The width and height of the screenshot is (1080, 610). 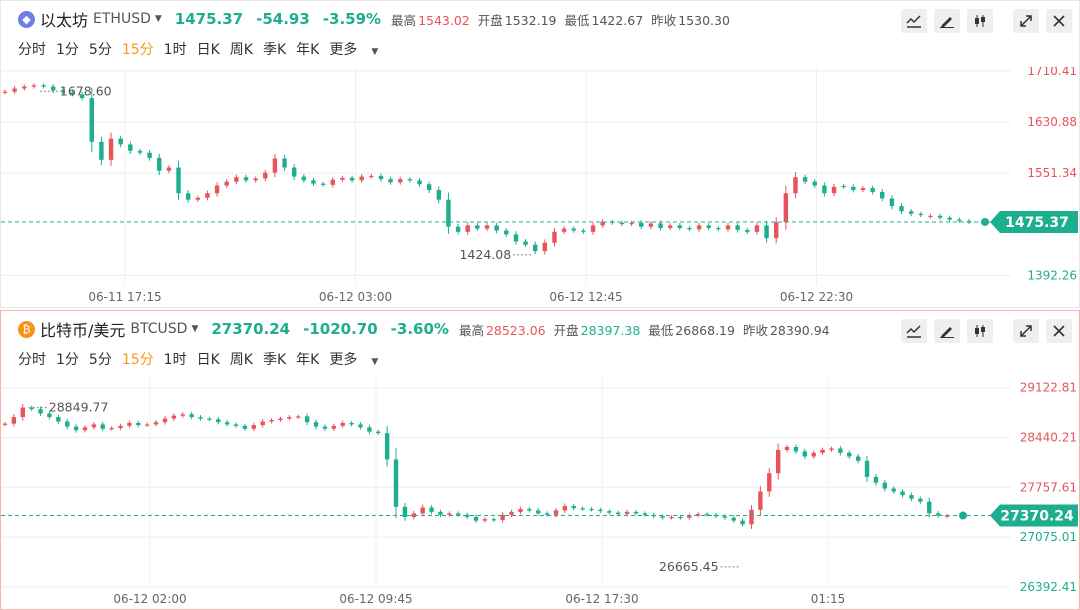 I want to click on y-tick-label: 1392.26, so click(x=1052, y=275).